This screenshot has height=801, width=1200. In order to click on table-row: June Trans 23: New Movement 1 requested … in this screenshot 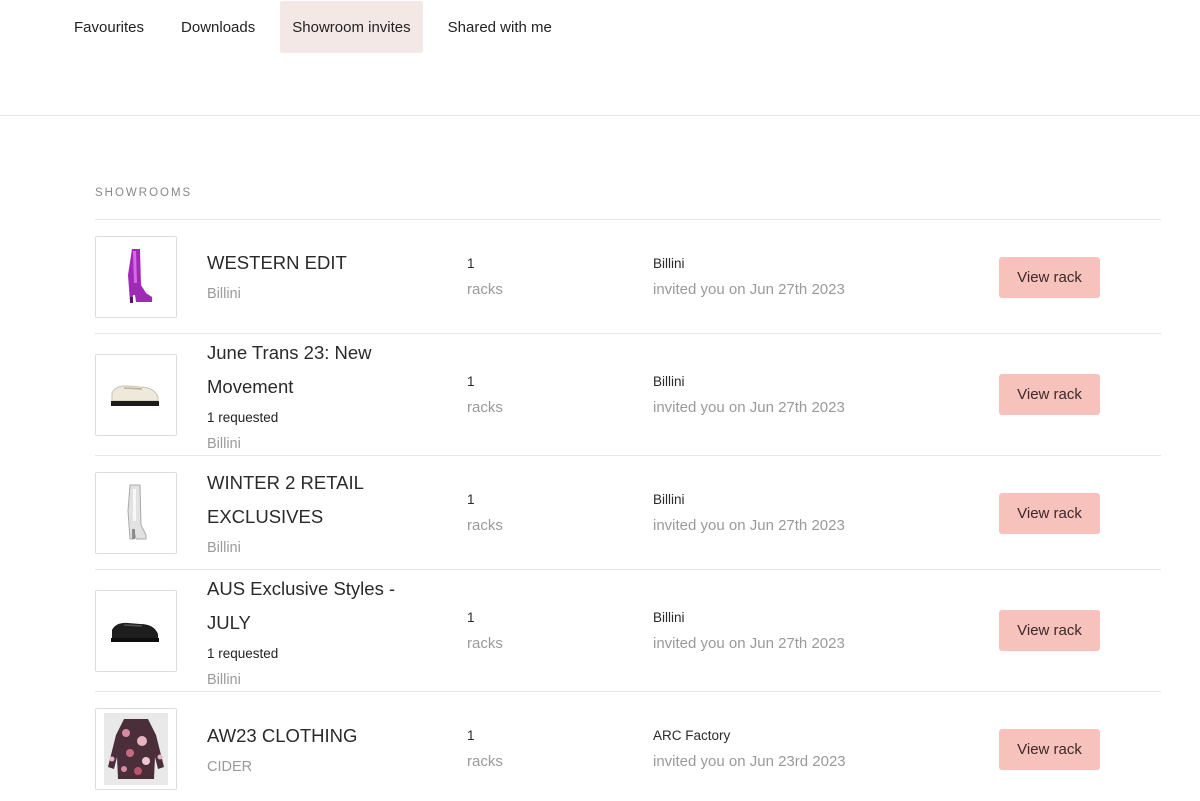, I will do `click(628, 394)`.